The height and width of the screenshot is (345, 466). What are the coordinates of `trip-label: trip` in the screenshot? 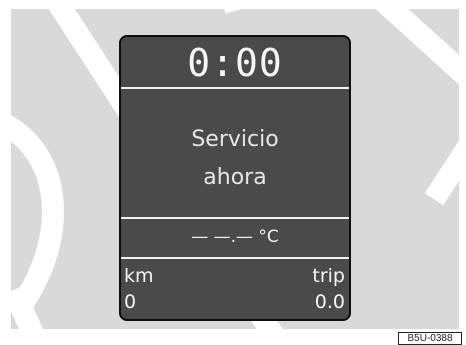 It's located at (328, 276).